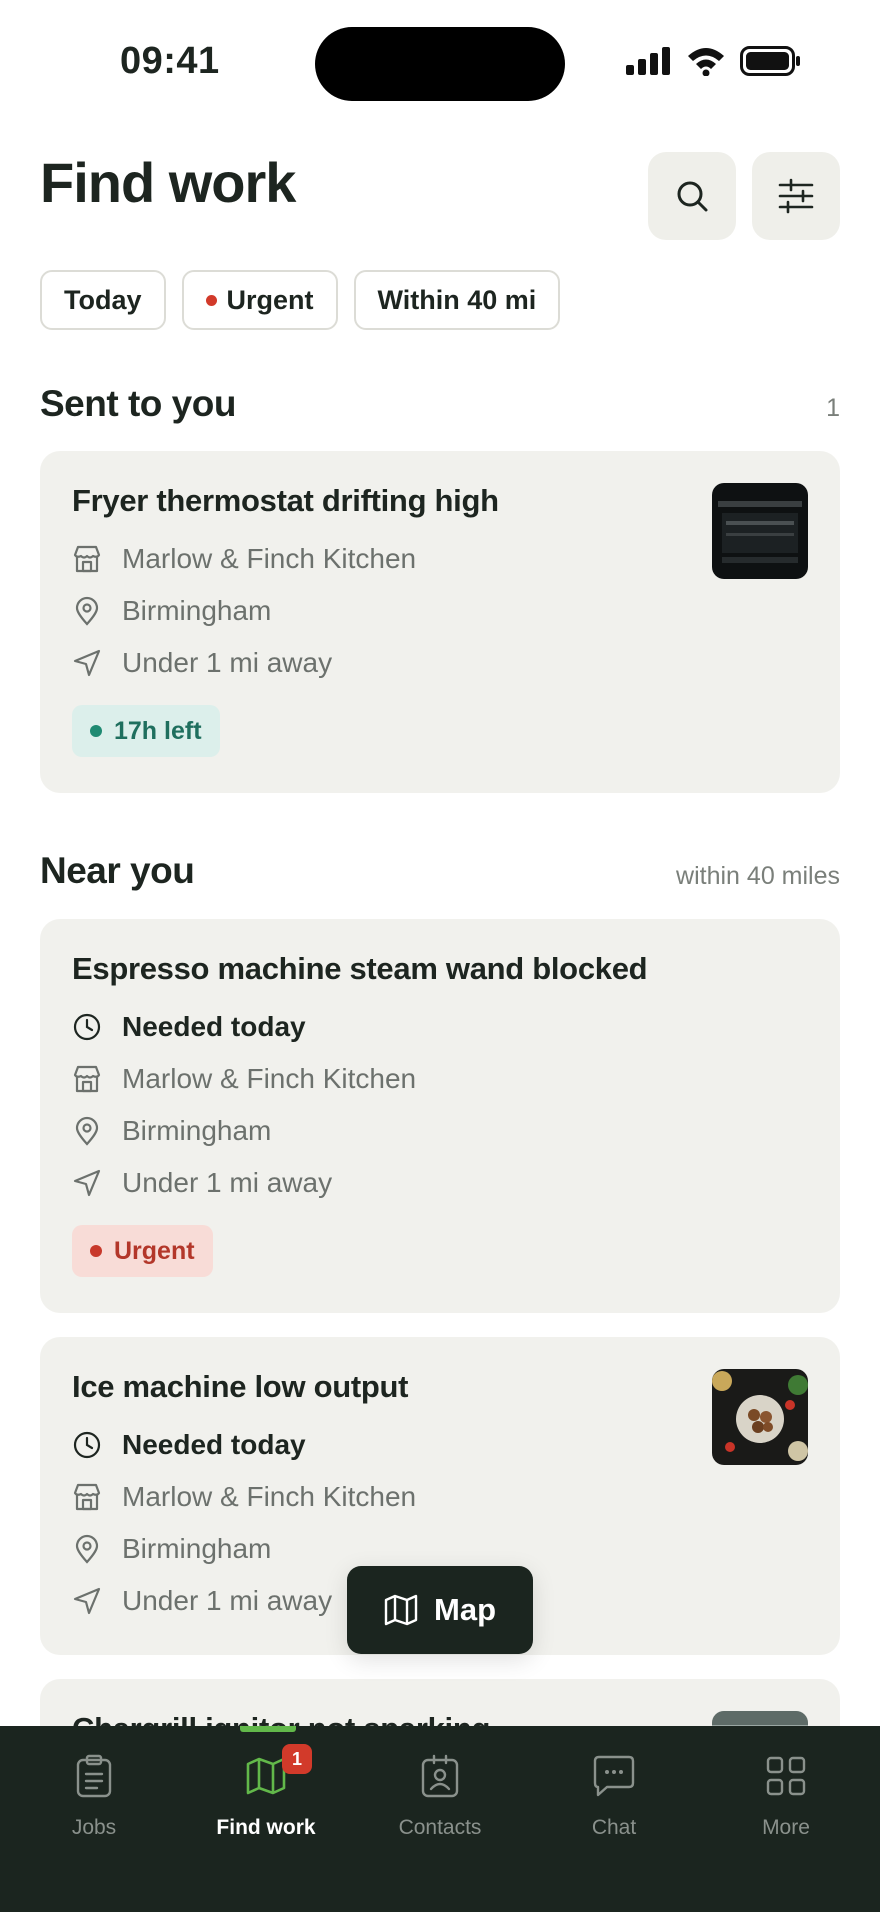 The width and height of the screenshot is (880, 1912). What do you see at coordinates (440, 1776) in the screenshot?
I see `contact-card-icon` at bounding box center [440, 1776].